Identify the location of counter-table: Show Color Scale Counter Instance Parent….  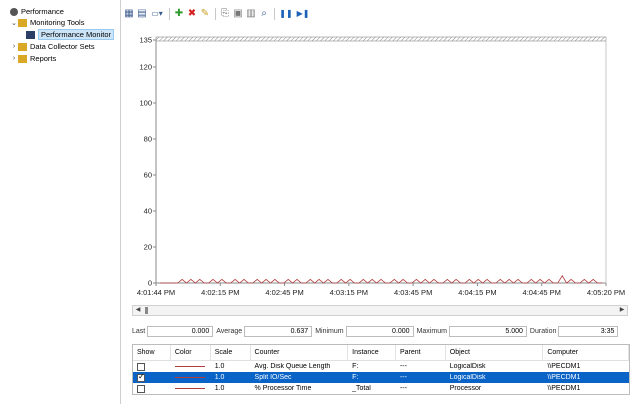
(381, 369).